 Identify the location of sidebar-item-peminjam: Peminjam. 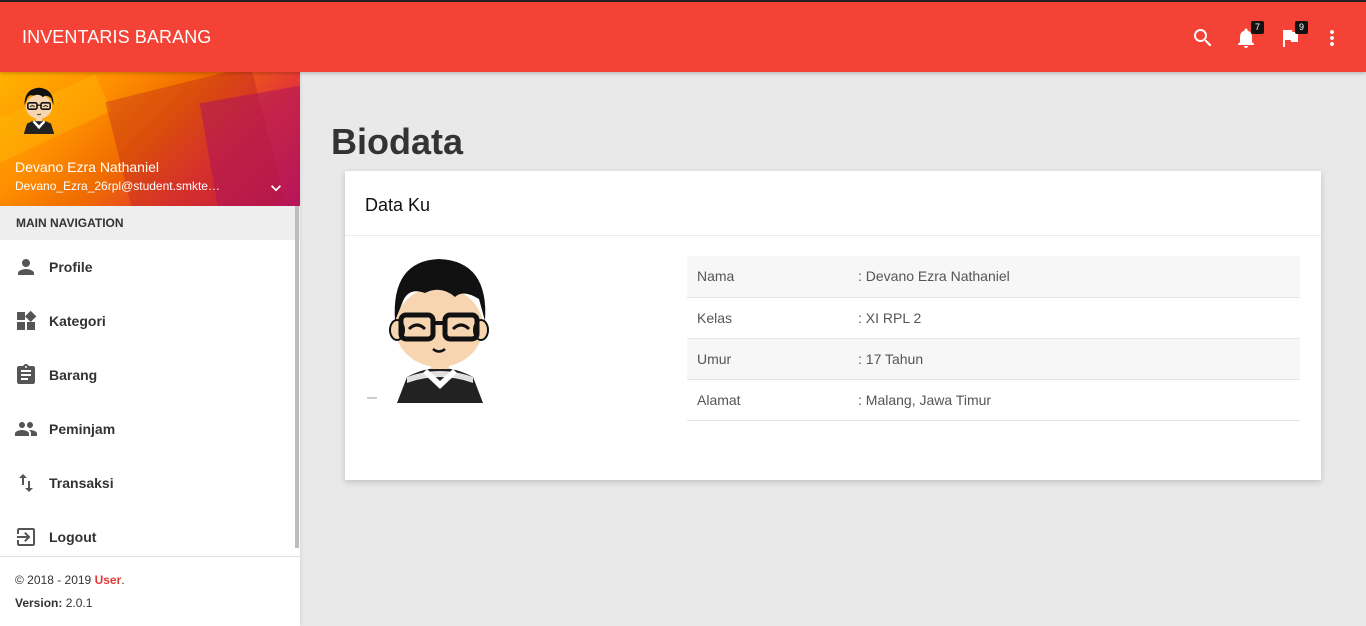
(150, 429).